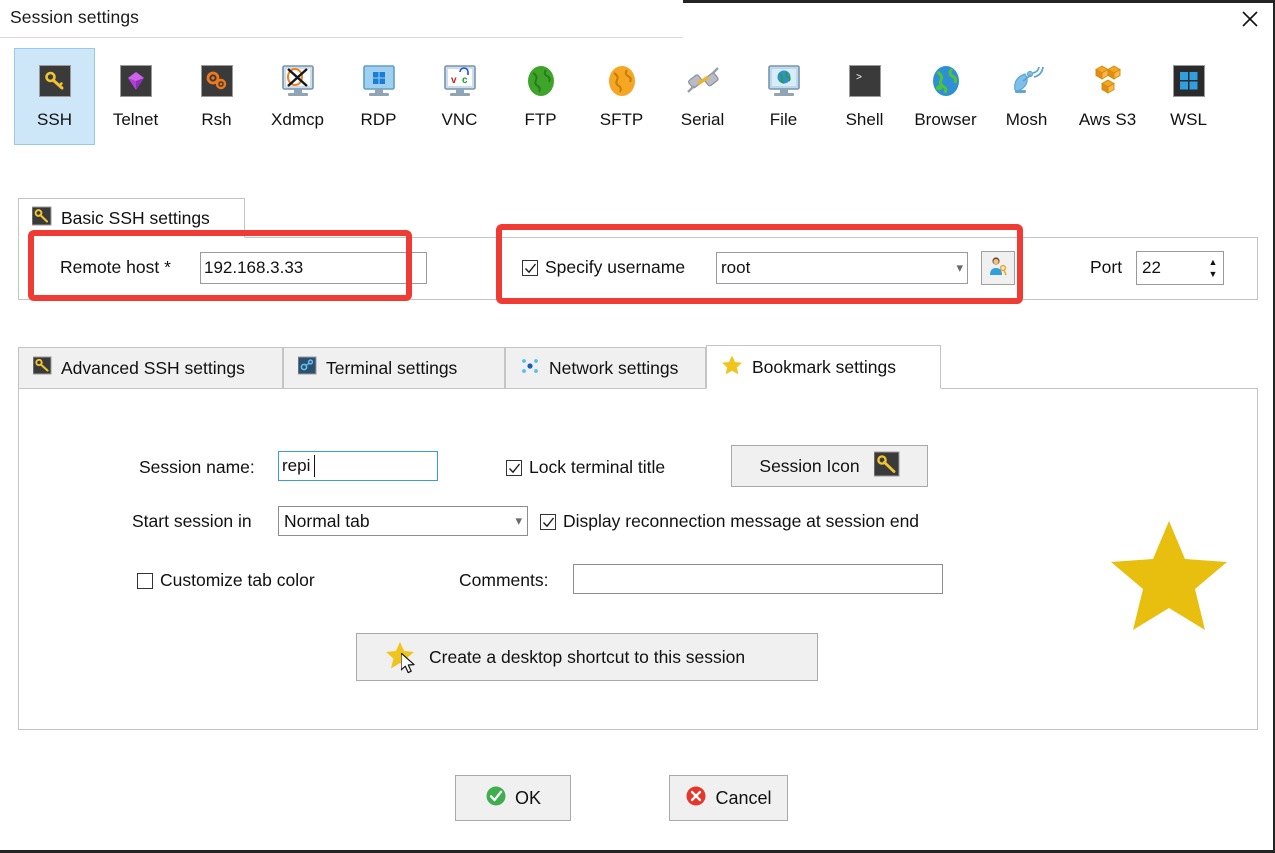  What do you see at coordinates (945, 119) in the screenshot?
I see `protocol-label: Browser` at bounding box center [945, 119].